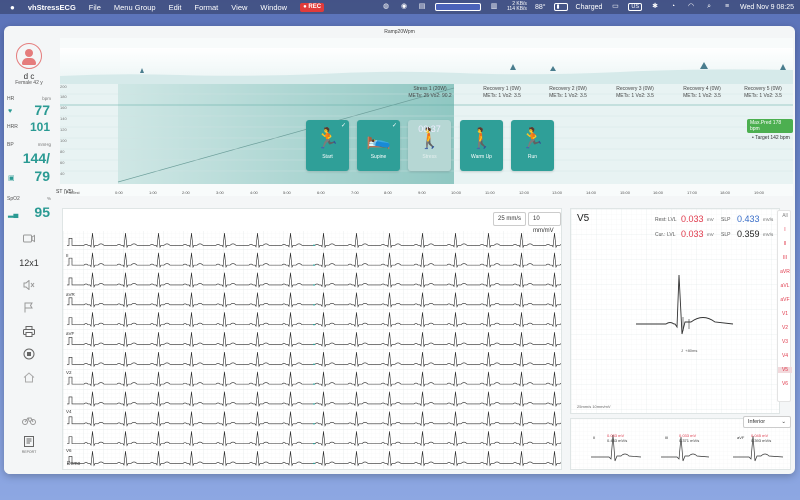 This screenshot has width=800, height=500. Describe the element at coordinates (44, 144) in the screenshot. I see `bp-unit: mmHg` at that location.